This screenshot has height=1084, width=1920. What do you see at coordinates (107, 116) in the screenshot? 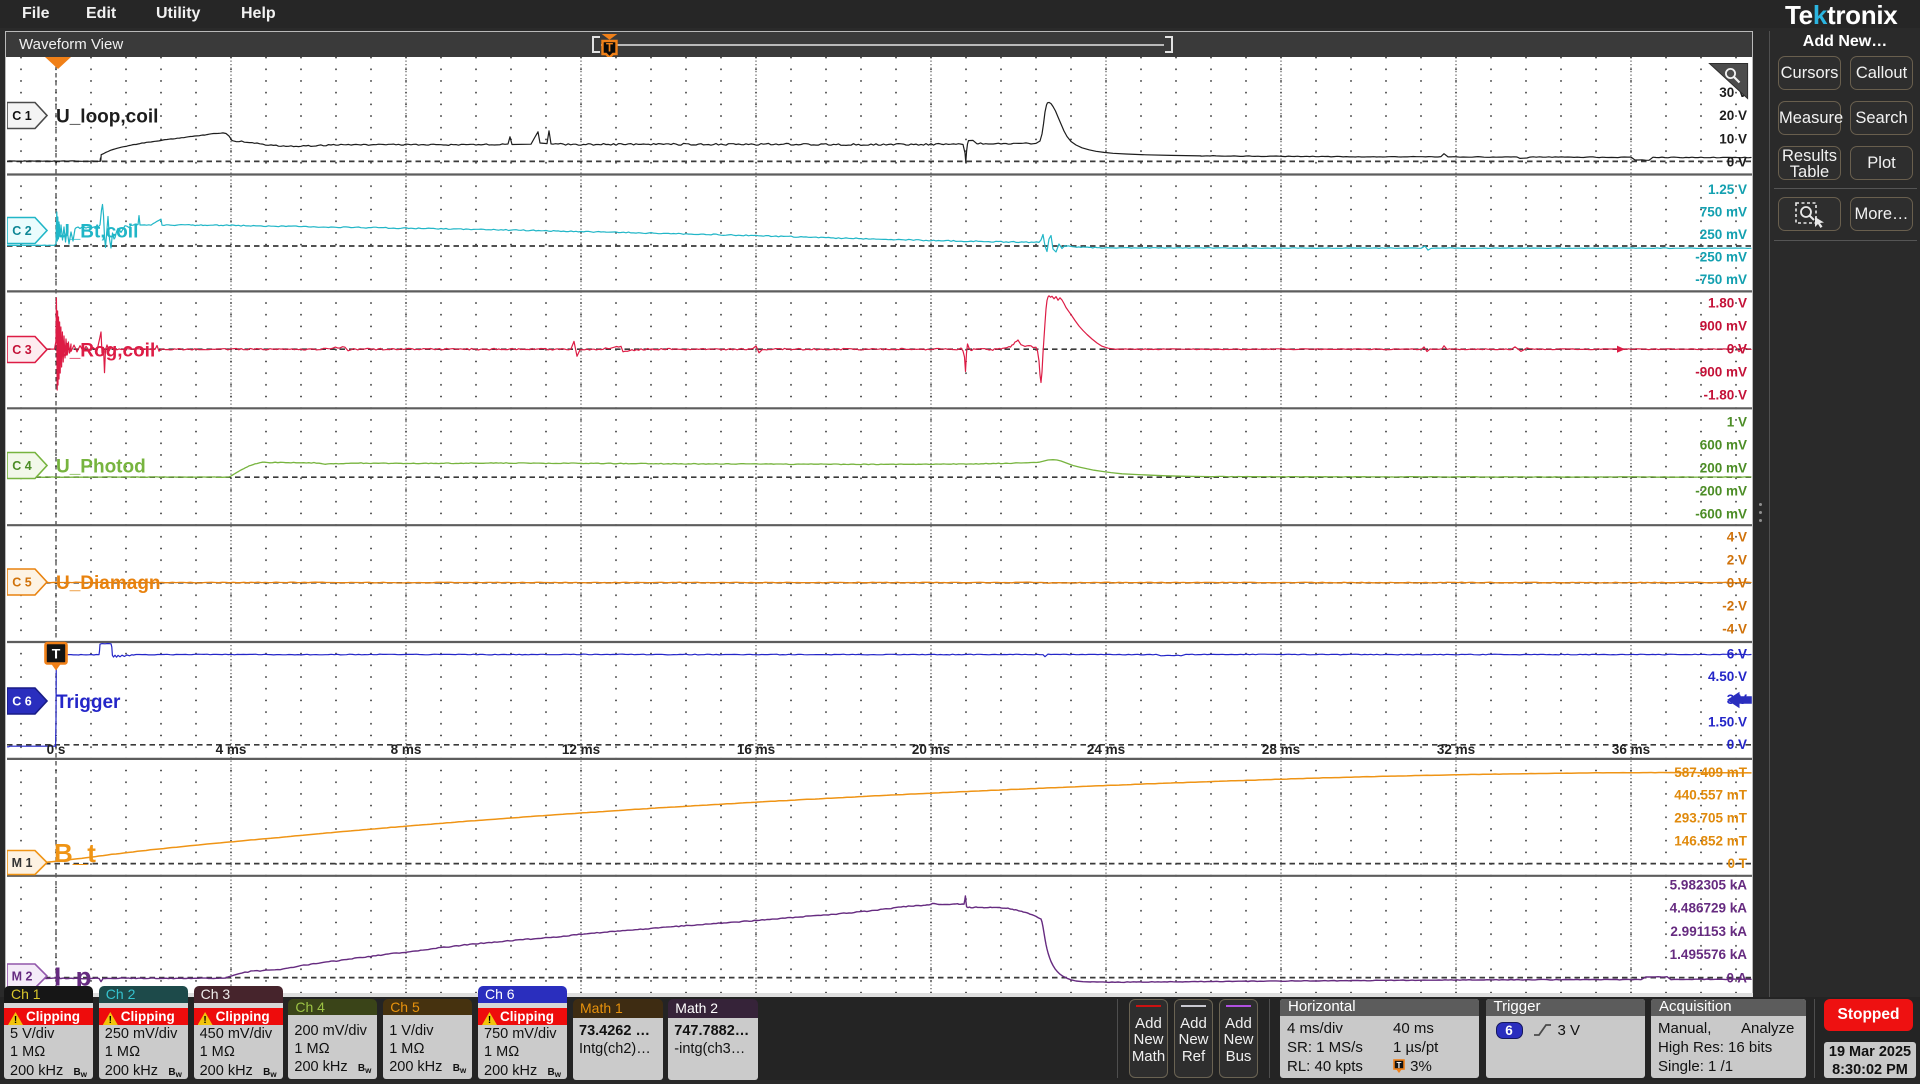
I see `svg-text: U_loop,coil` at bounding box center [107, 116].